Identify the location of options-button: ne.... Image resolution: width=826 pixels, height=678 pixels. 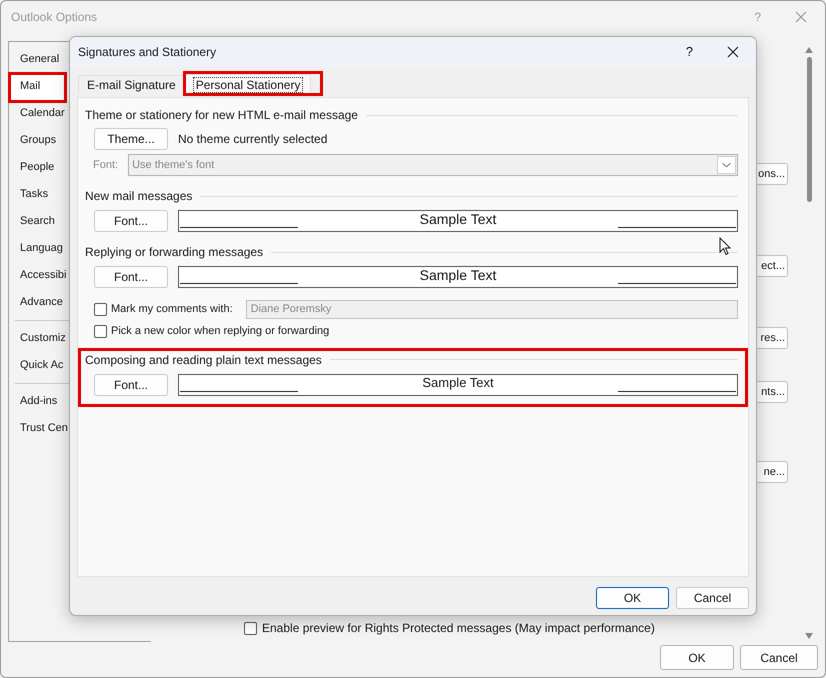
(772, 472).